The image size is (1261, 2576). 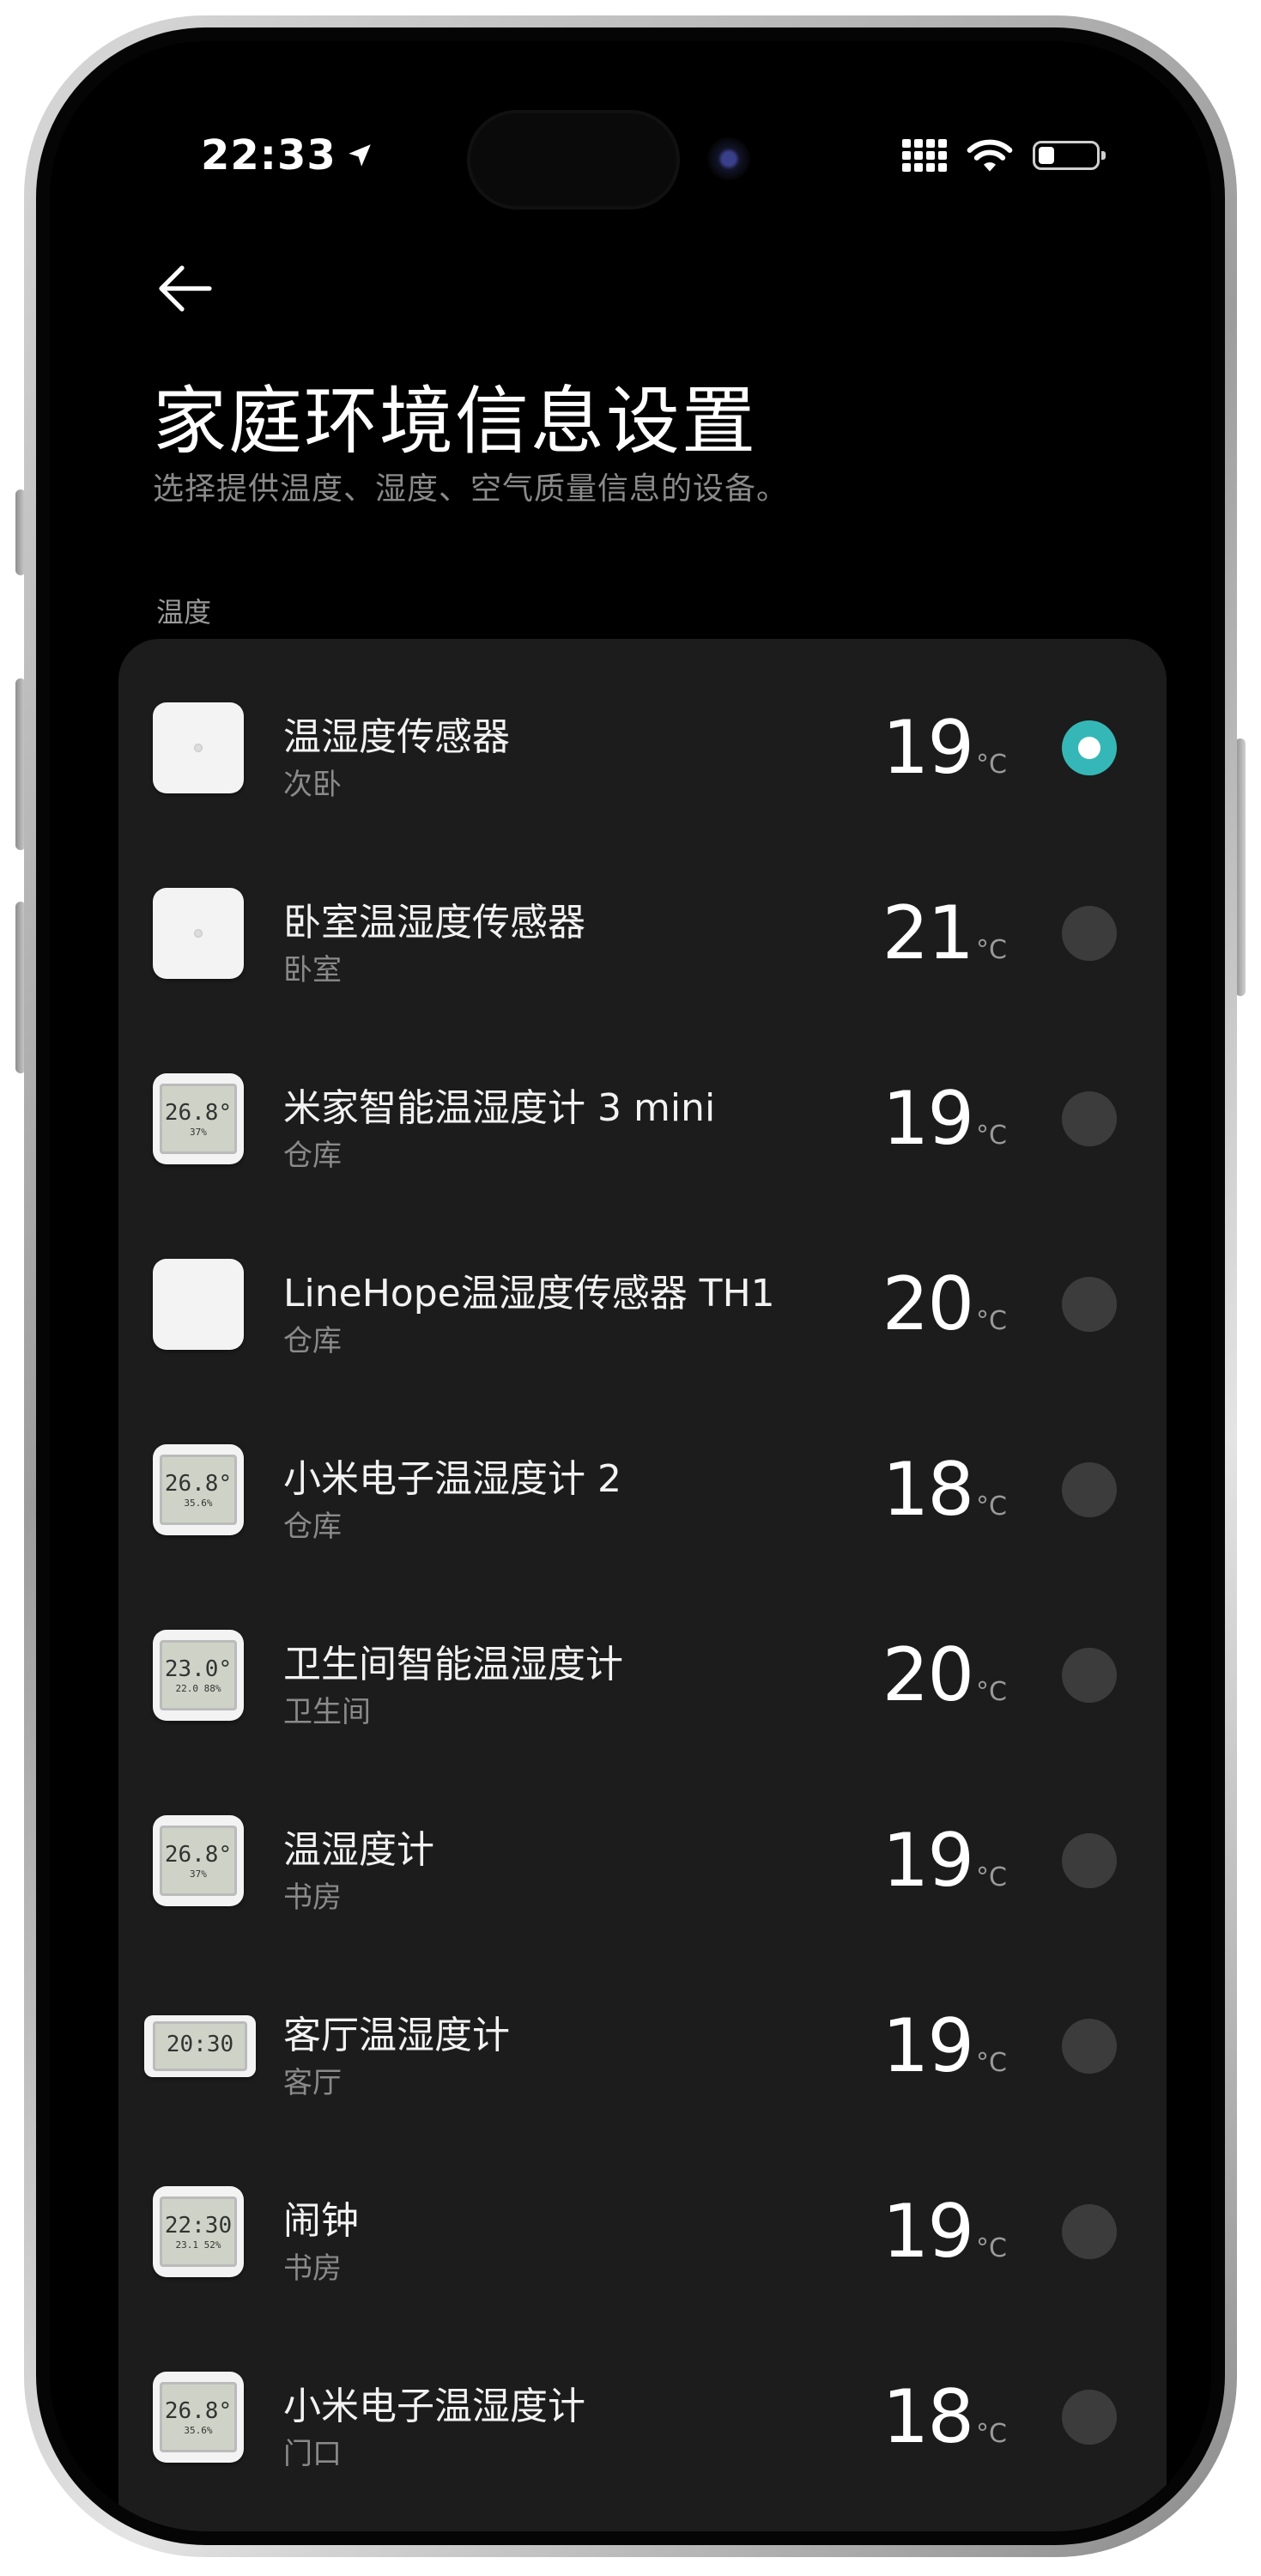 What do you see at coordinates (455, 422) in the screenshot?
I see `page-title: 家庭环境信息设置` at bounding box center [455, 422].